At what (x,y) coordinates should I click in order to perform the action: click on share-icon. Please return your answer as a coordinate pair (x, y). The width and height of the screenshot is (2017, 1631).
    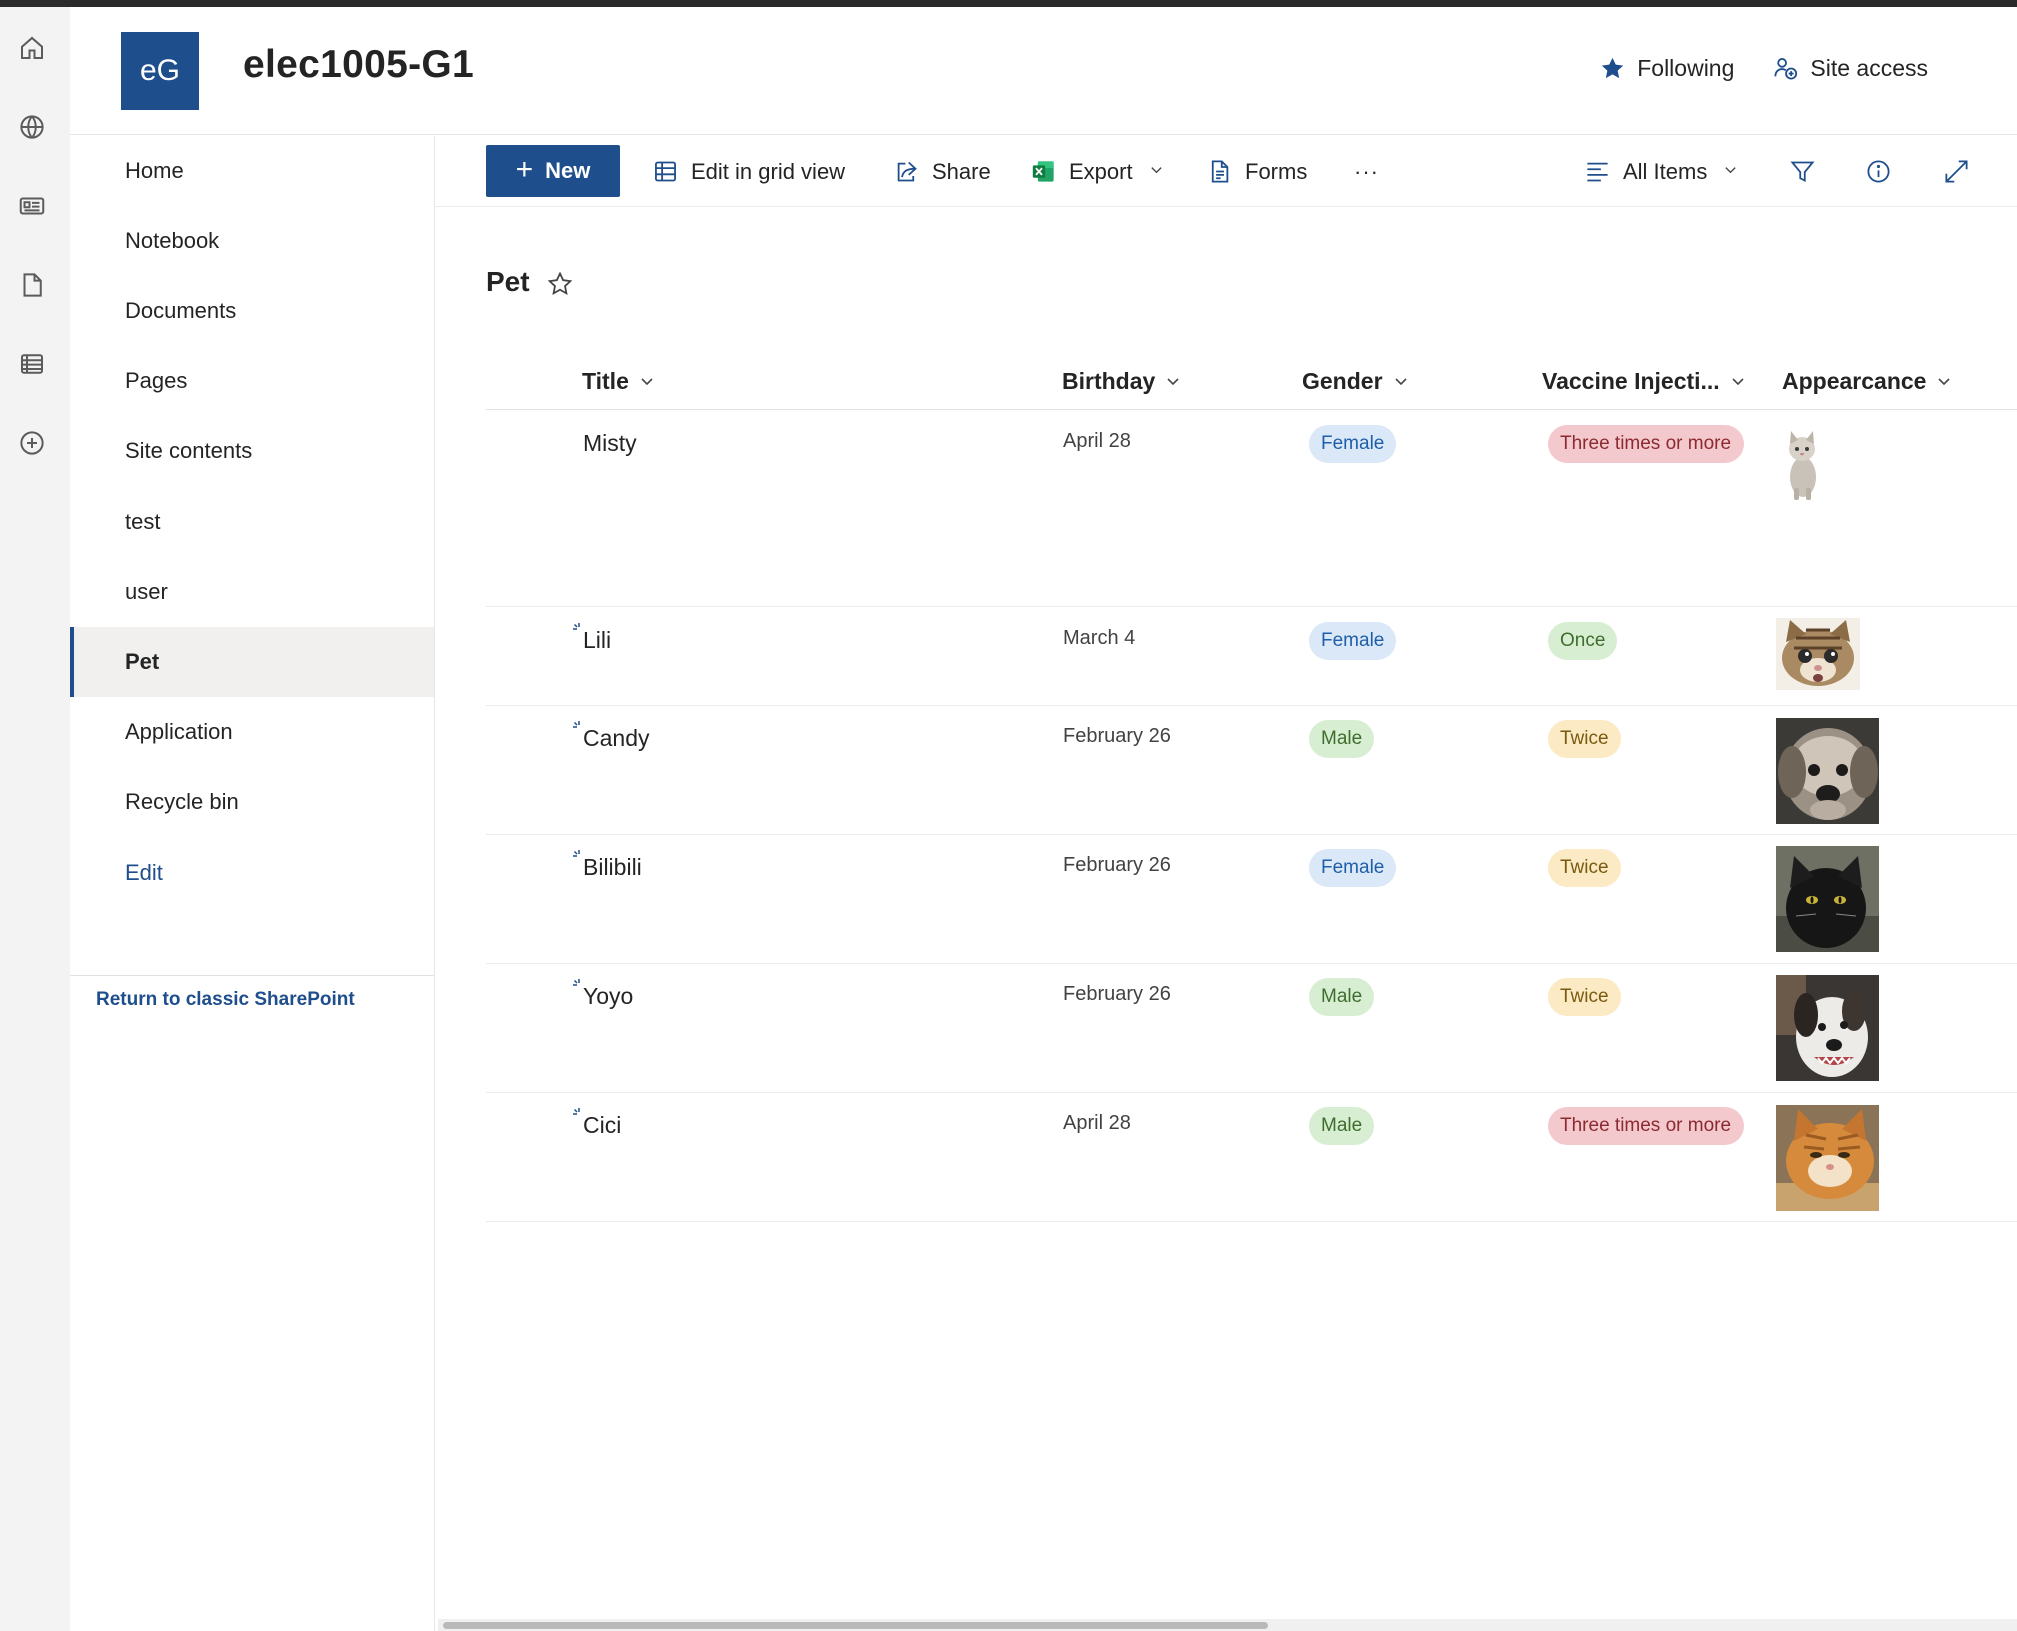
    Looking at the image, I should click on (907, 171).